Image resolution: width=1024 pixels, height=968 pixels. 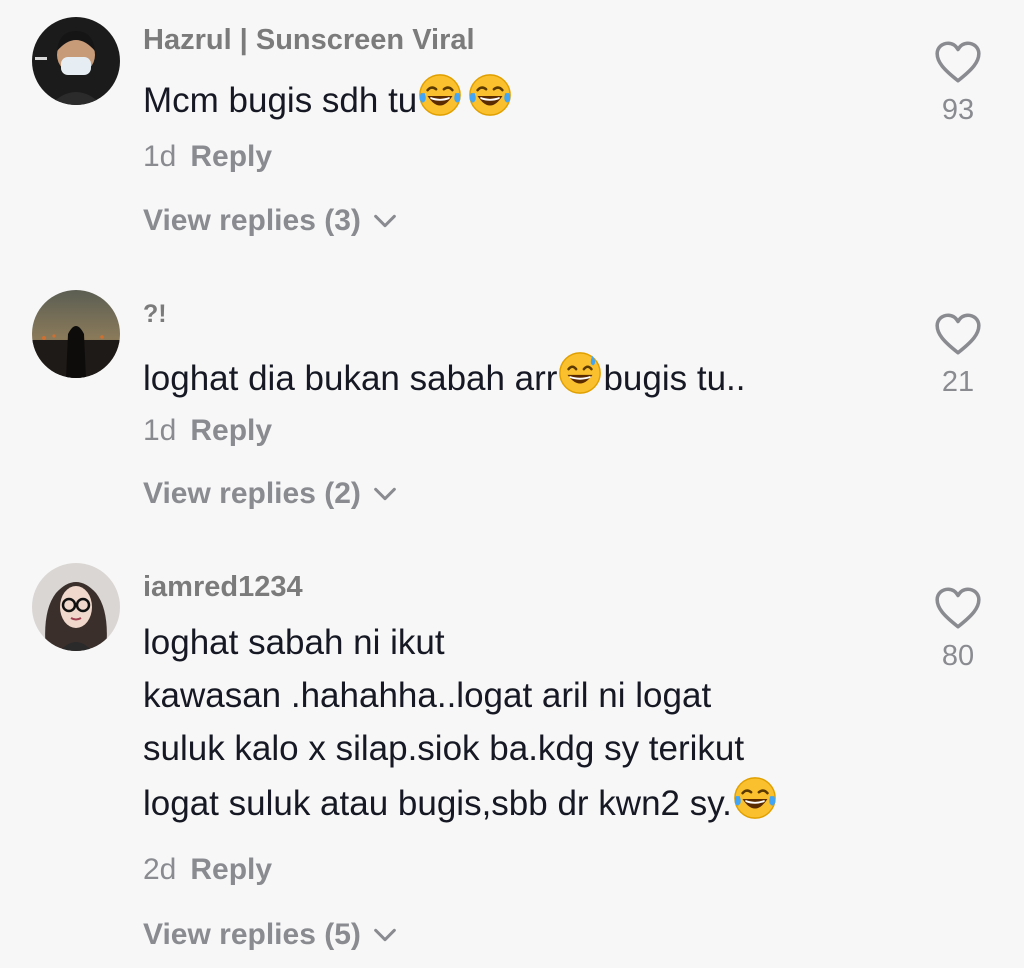 I want to click on comment-meta: 2d Reply, so click(x=207, y=870).